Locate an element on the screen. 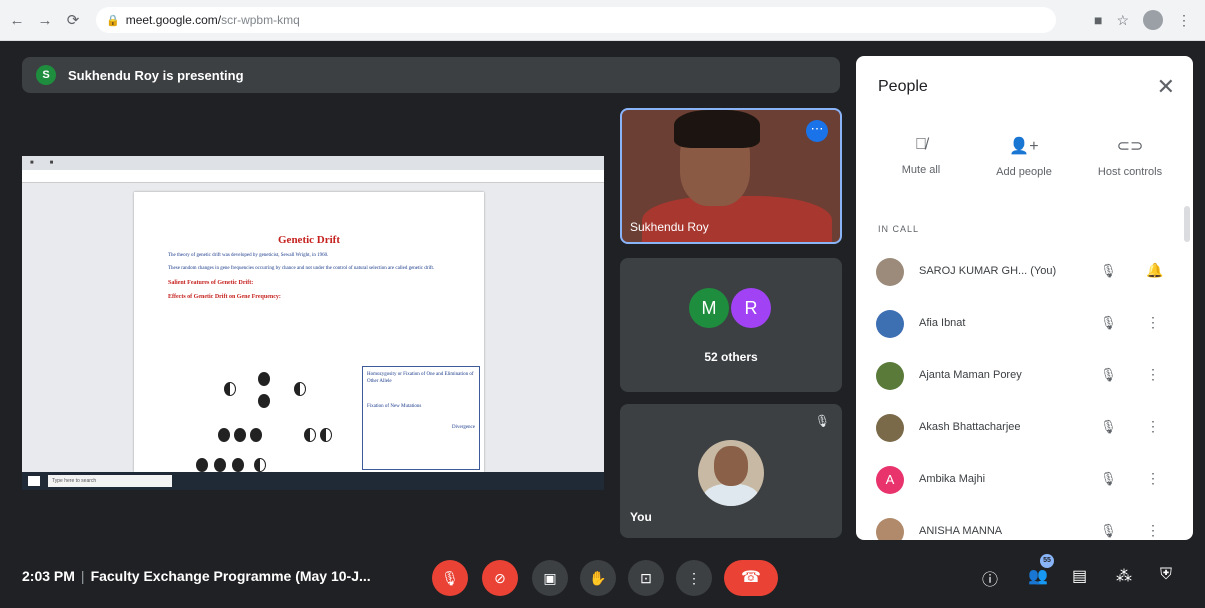 This screenshot has height=608, width=1205. more-options-button: ⋮ is located at coordinates (694, 578).